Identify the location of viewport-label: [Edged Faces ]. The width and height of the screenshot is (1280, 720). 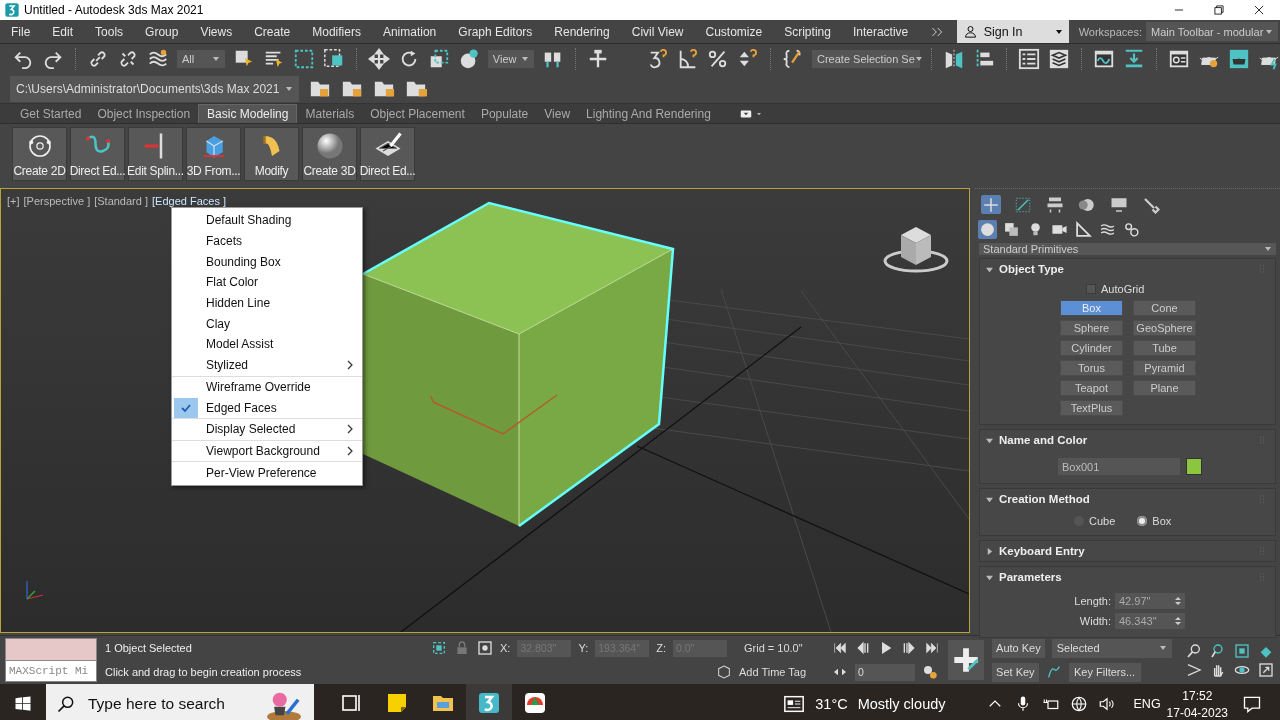
(189, 201).